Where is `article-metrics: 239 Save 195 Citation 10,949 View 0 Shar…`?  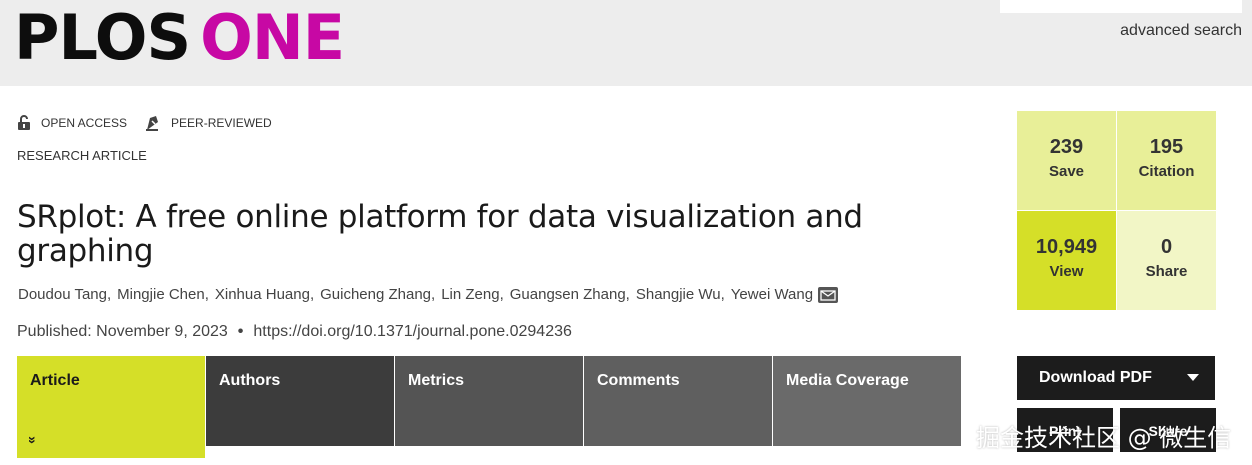 article-metrics: 239 Save 195 Citation 10,949 View 0 Shar… is located at coordinates (1116, 210).